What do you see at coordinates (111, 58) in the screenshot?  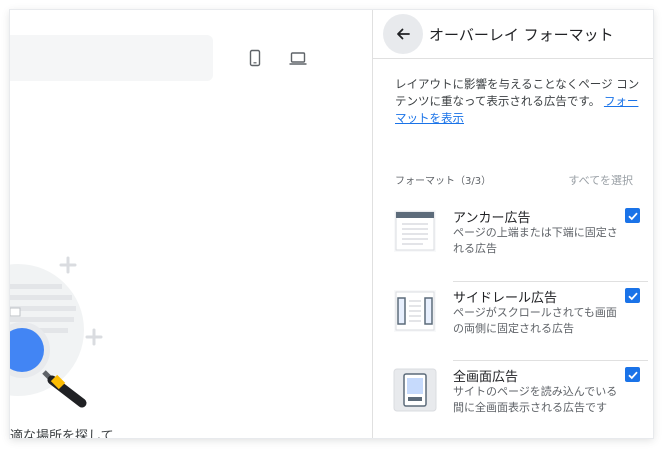 I see `url-input` at bounding box center [111, 58].